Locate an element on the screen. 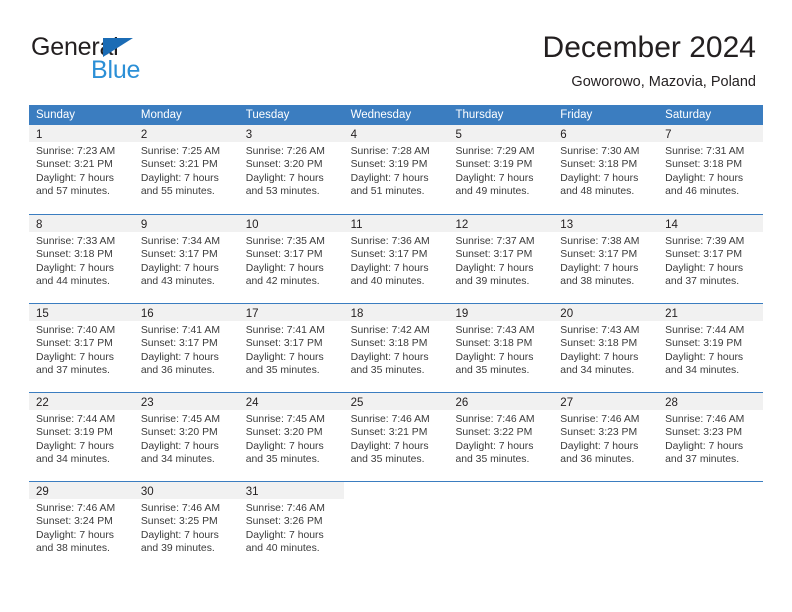 This screenshot has height=612, width=792. sunrise-text: Sunrise: 7:31 AM is located at coordinates (705, 151).